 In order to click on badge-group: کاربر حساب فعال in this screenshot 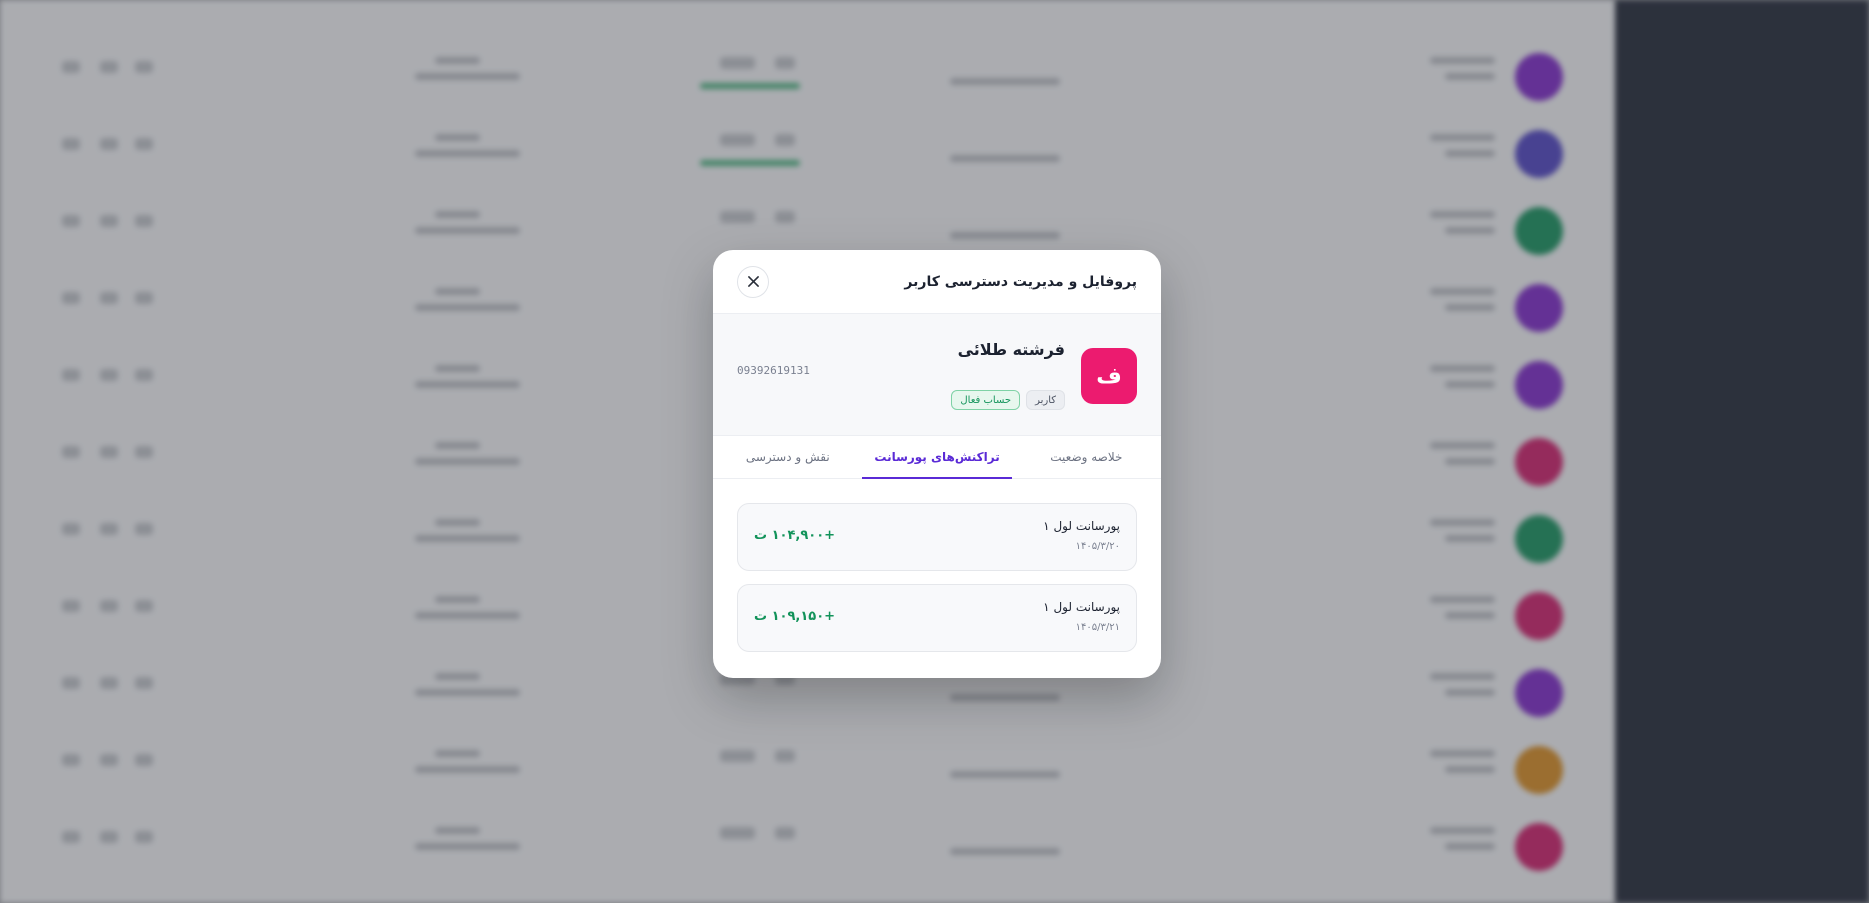, I will do `click(1008, 400)`.